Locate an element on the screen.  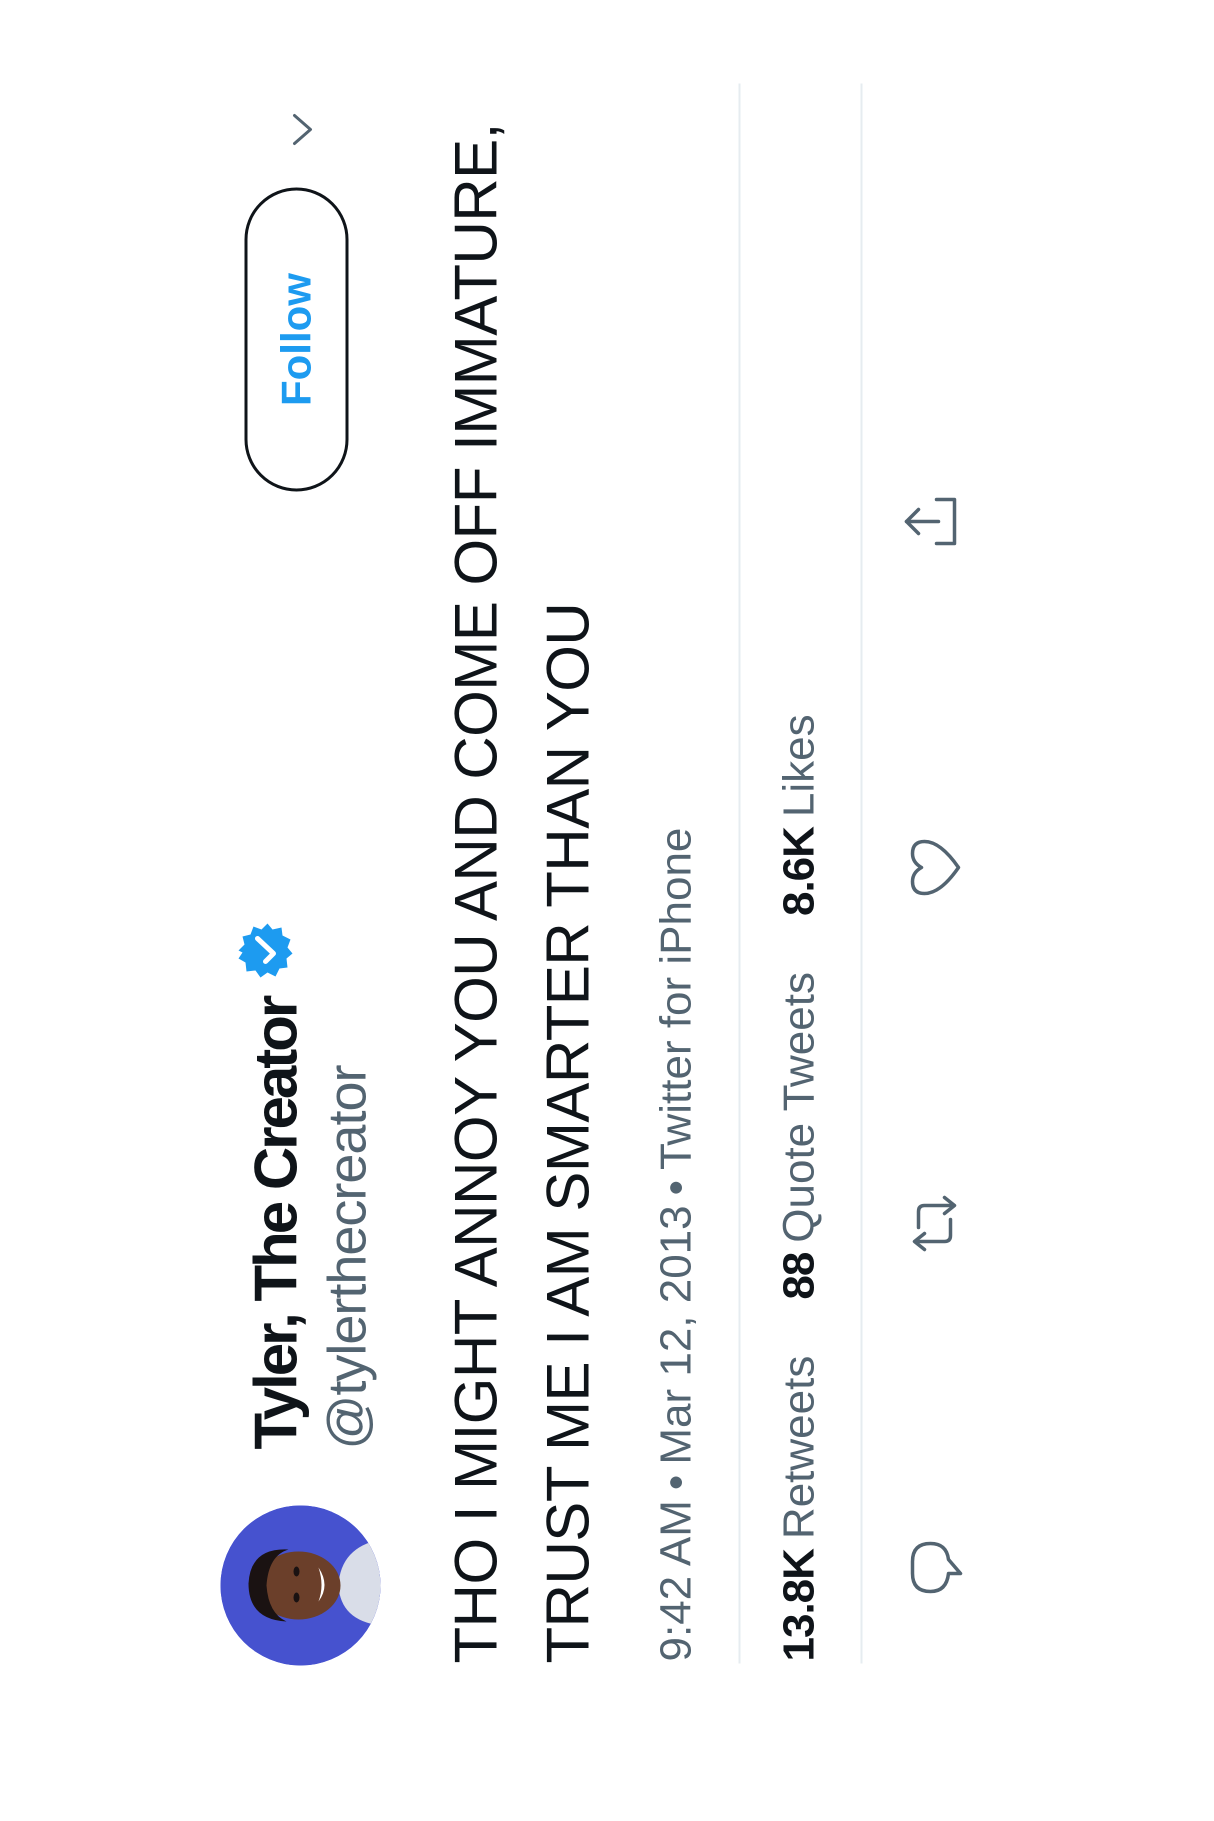
tweet-source: Twitter for iPhone is located at coordinates (675, 998).